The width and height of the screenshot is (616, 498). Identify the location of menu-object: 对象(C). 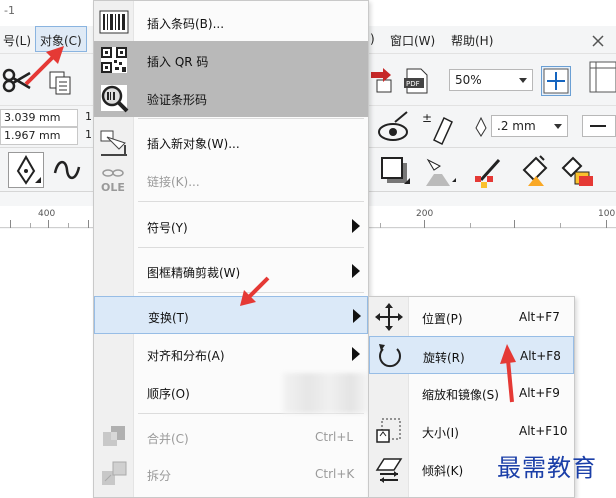
(61, 39).